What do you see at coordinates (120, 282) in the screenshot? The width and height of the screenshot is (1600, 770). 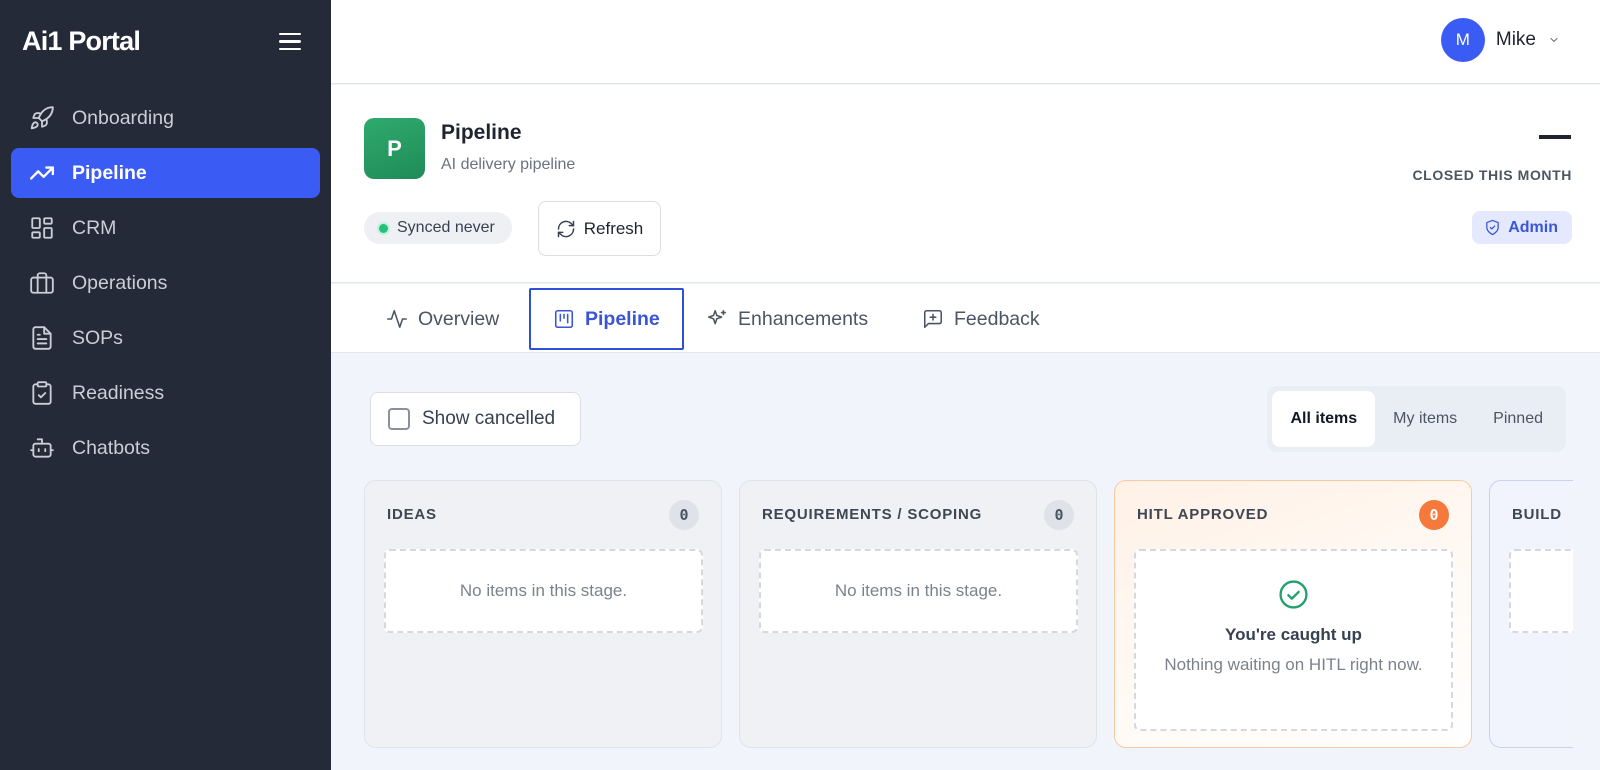 I see `sidebar-item-label: Operations` at bounding box center [120, 282].